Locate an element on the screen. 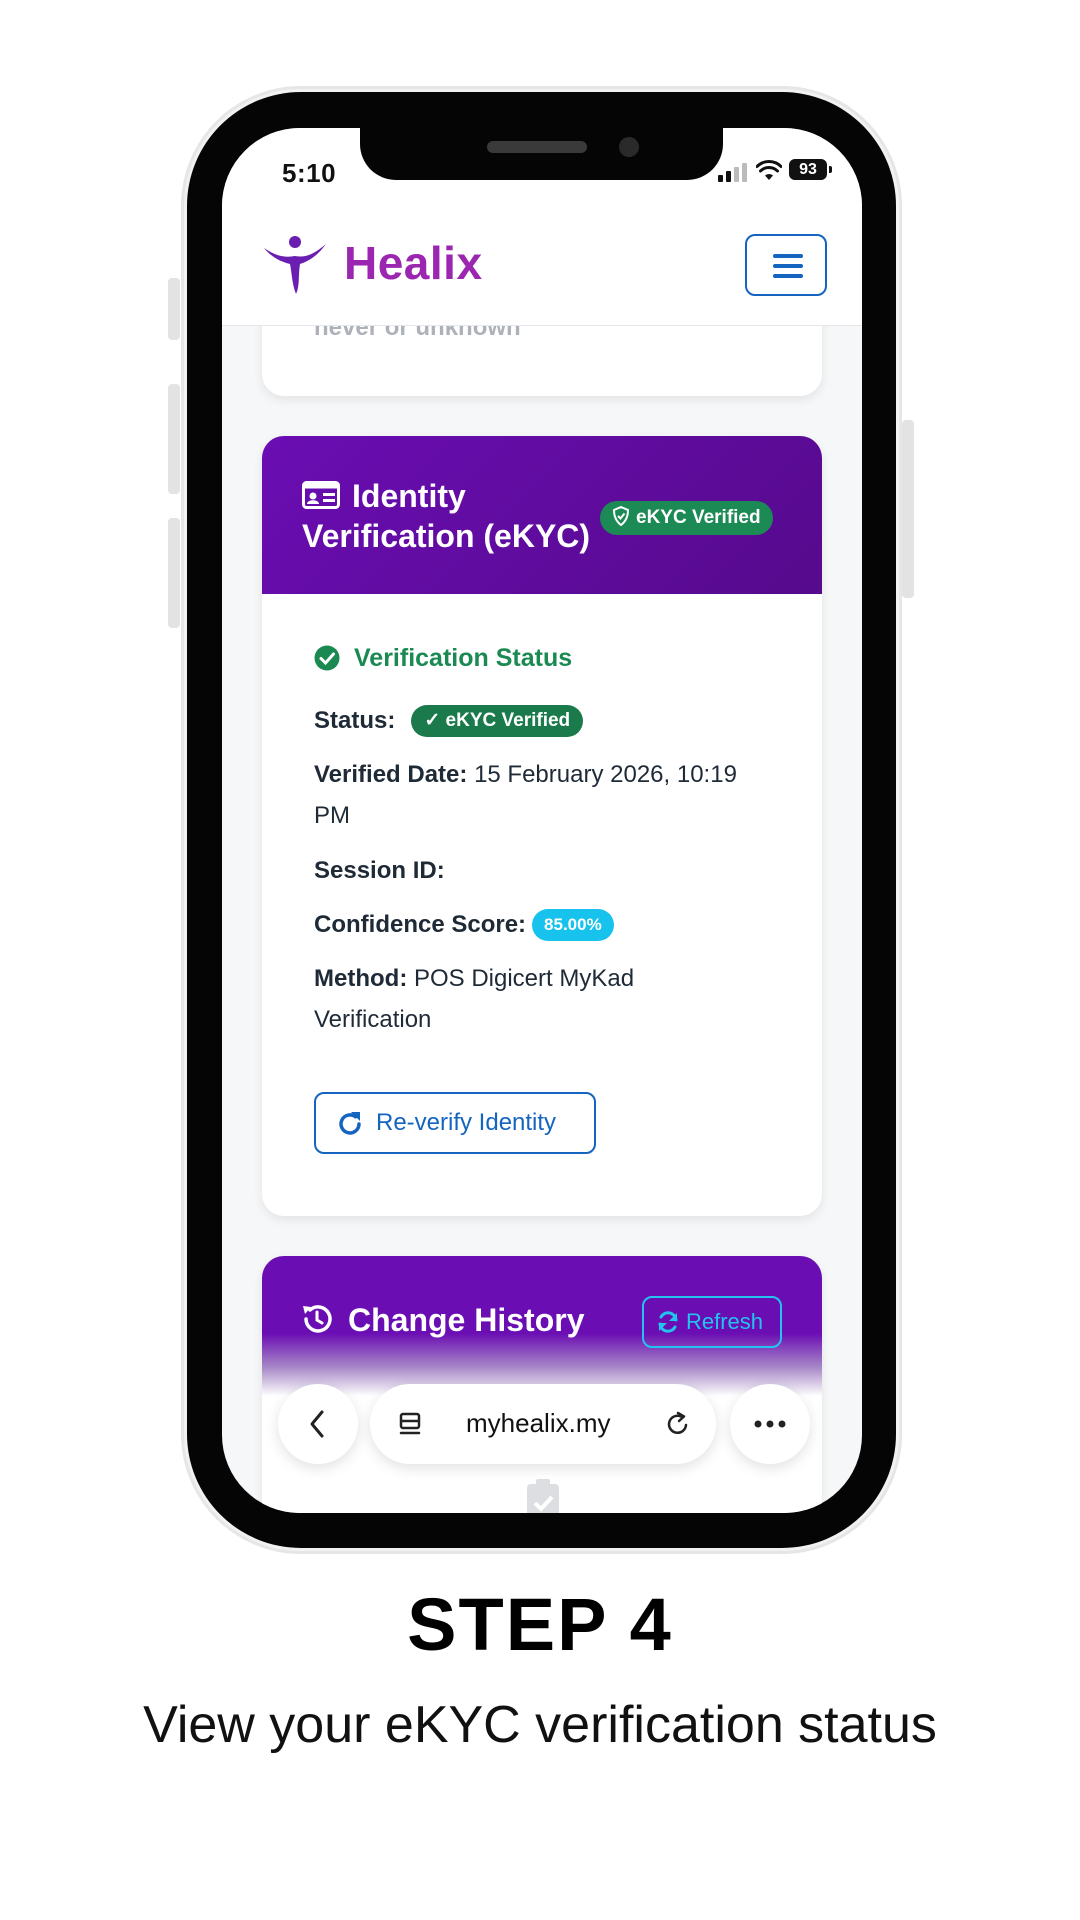 The width and height of the screenshot is (1080, 1920). clipboard-check-icon is located at coordinates (543, 1496).